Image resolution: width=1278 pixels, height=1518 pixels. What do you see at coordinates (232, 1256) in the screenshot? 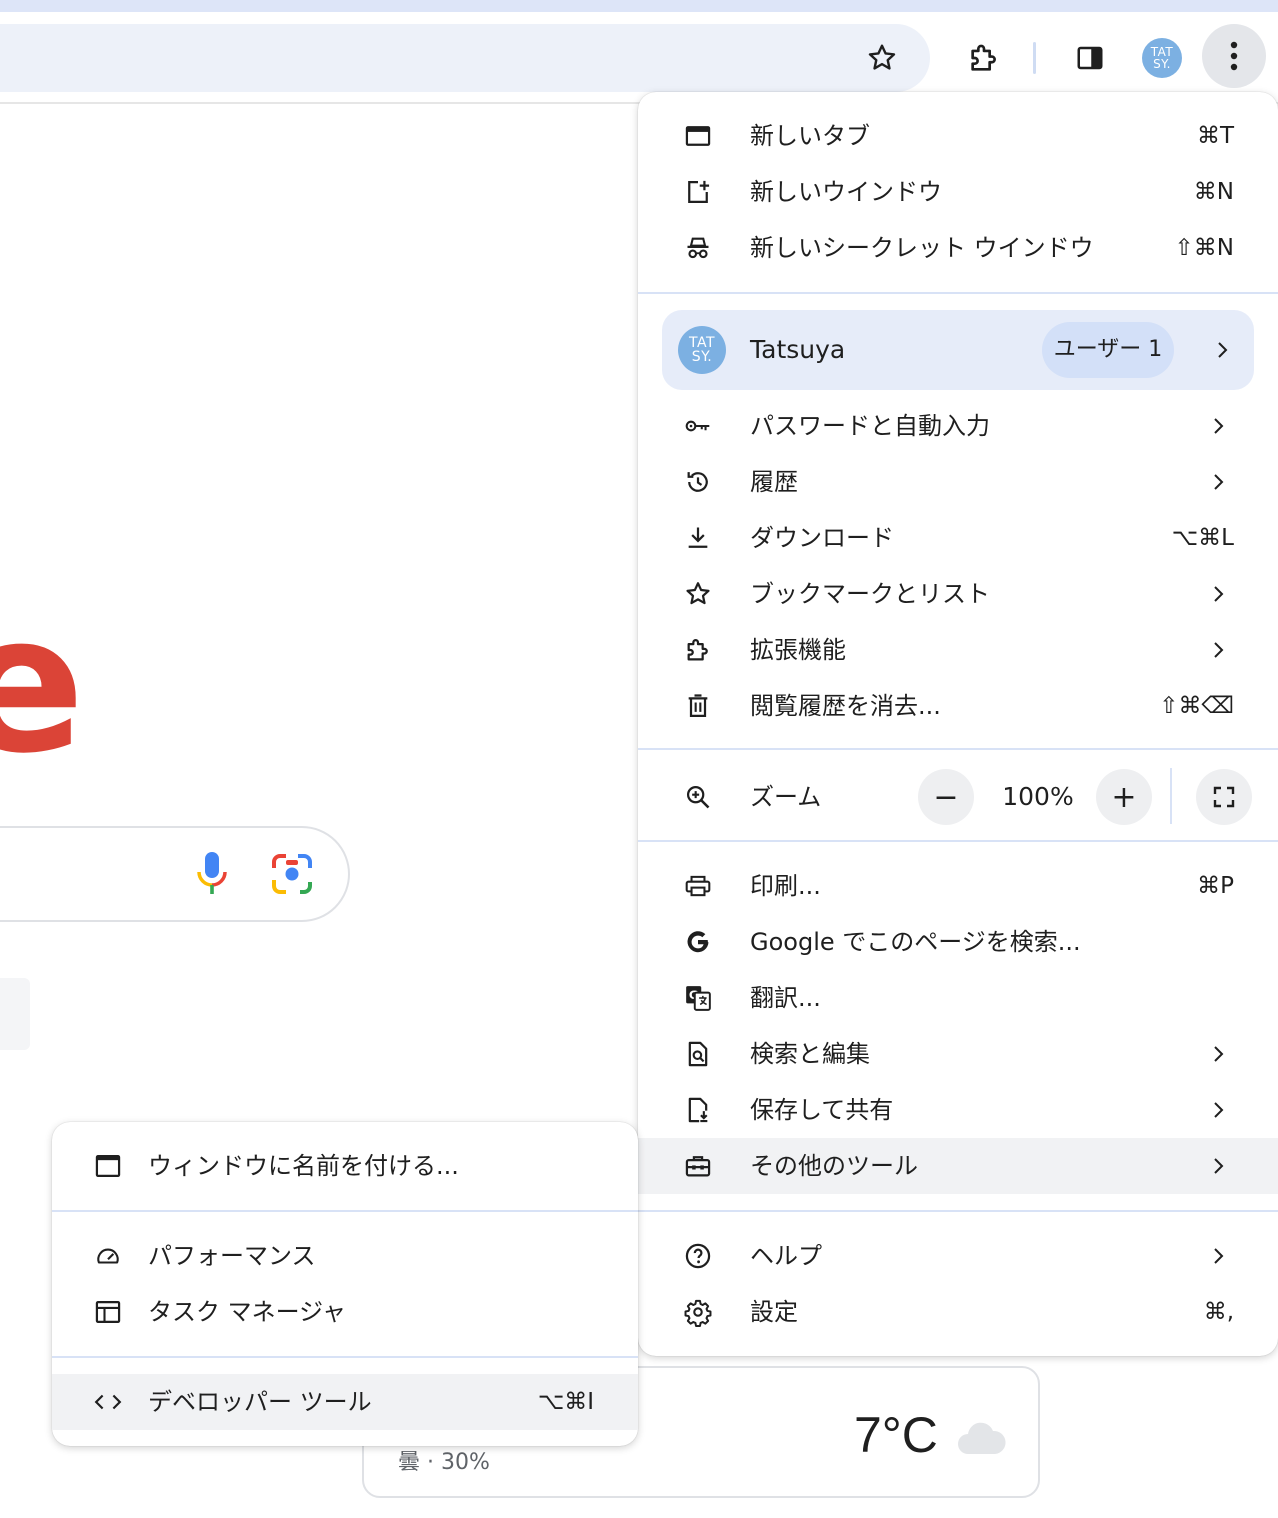
I see `submenu-label: パフォーマンス` at bounding box center [232, 1256].